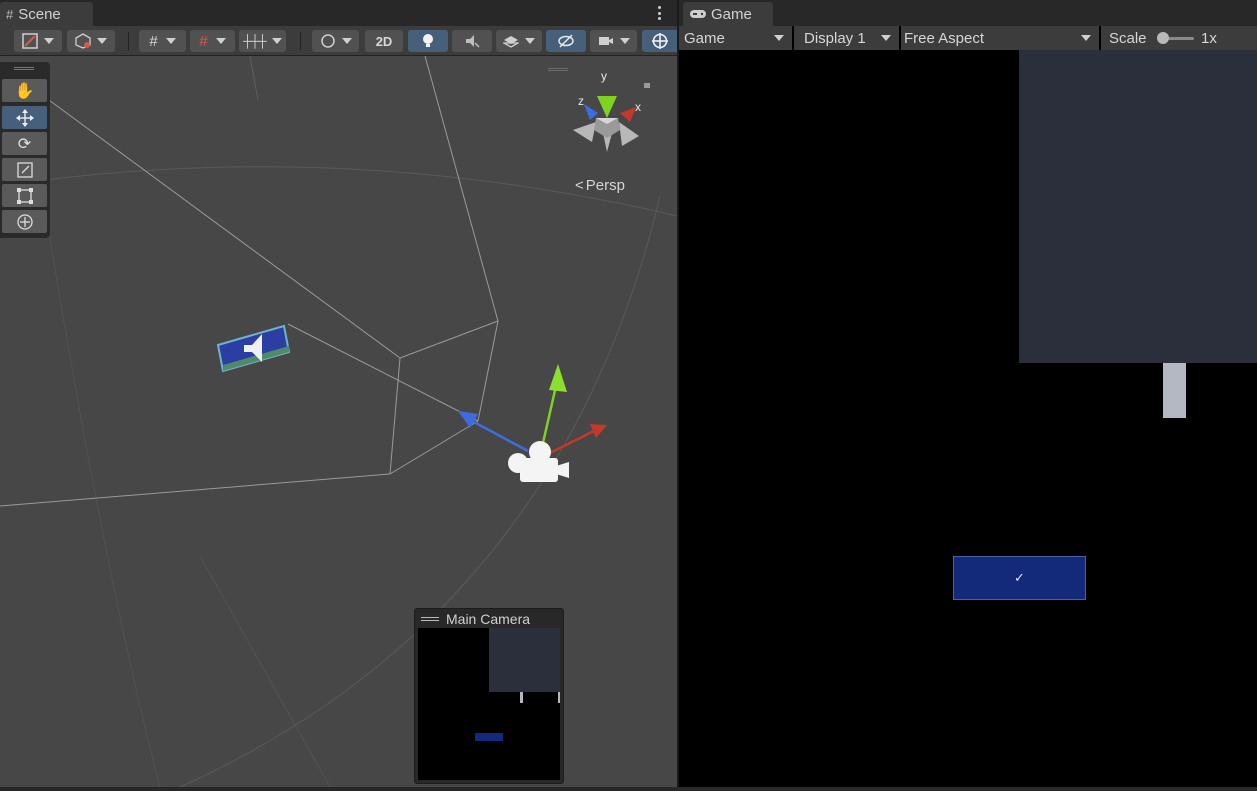 Image resolution: width=1257 pixels, height=791 pixels. I want to click on scene-tab-bar: # Scene, so click(338, 13).